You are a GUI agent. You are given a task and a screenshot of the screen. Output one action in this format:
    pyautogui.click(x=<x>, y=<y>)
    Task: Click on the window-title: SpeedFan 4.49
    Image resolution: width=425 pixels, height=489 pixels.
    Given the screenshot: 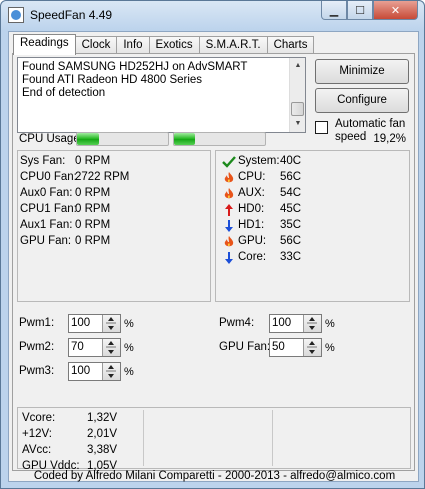 What is the action you would take?
    pyautogui.click(x=71, y=15)
    